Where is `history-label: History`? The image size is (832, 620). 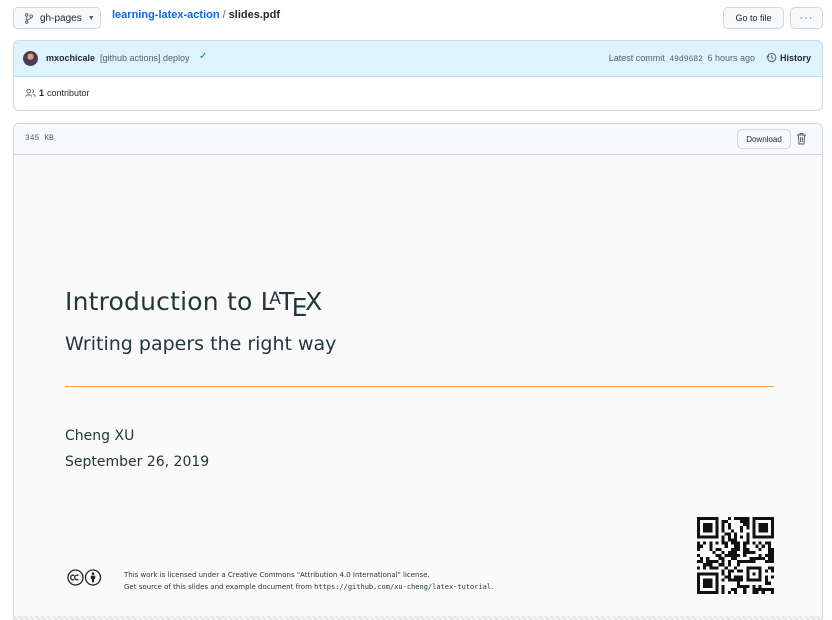 history-label: History is located at coordinates (795, 57).